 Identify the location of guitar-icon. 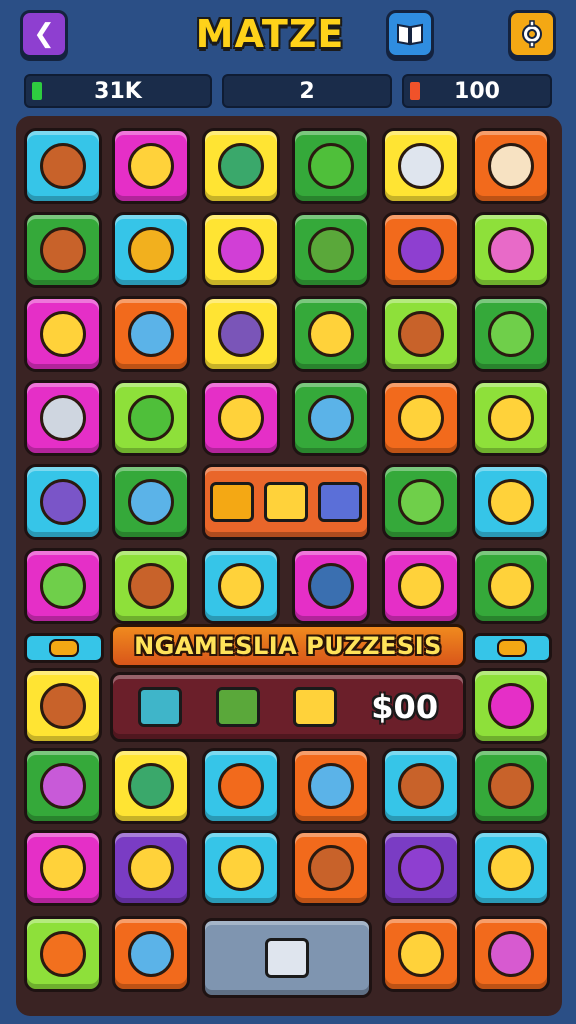
(511, 166).